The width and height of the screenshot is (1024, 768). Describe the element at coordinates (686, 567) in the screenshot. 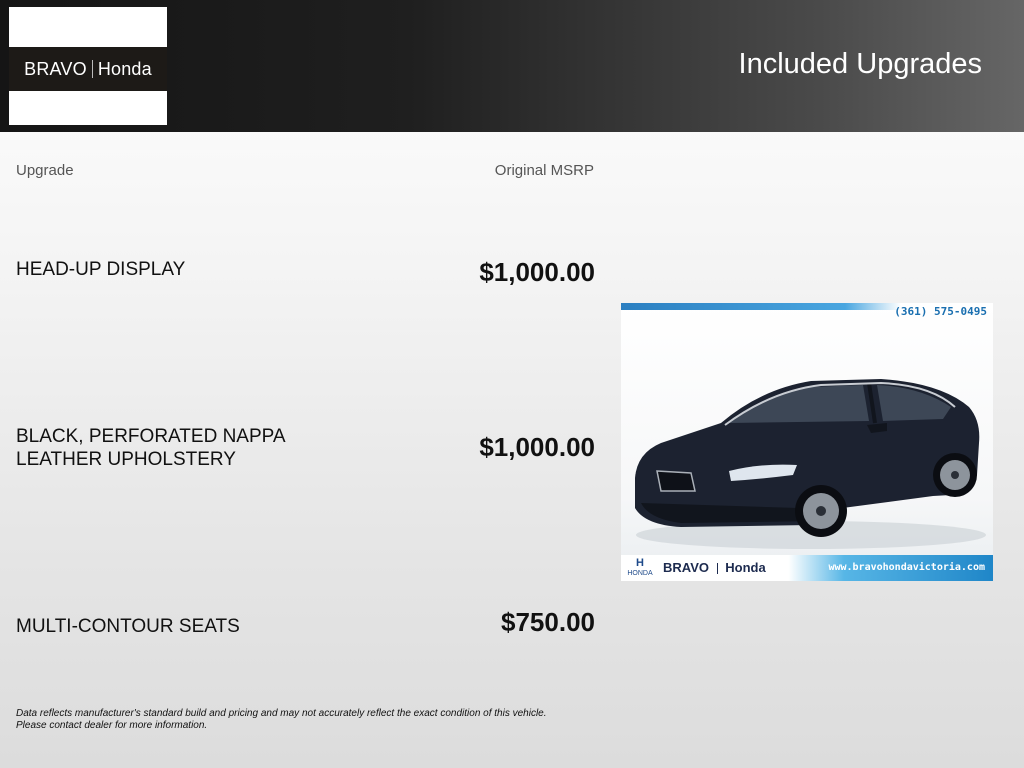

I see `photo-brand-name: BRAVO` at that location.